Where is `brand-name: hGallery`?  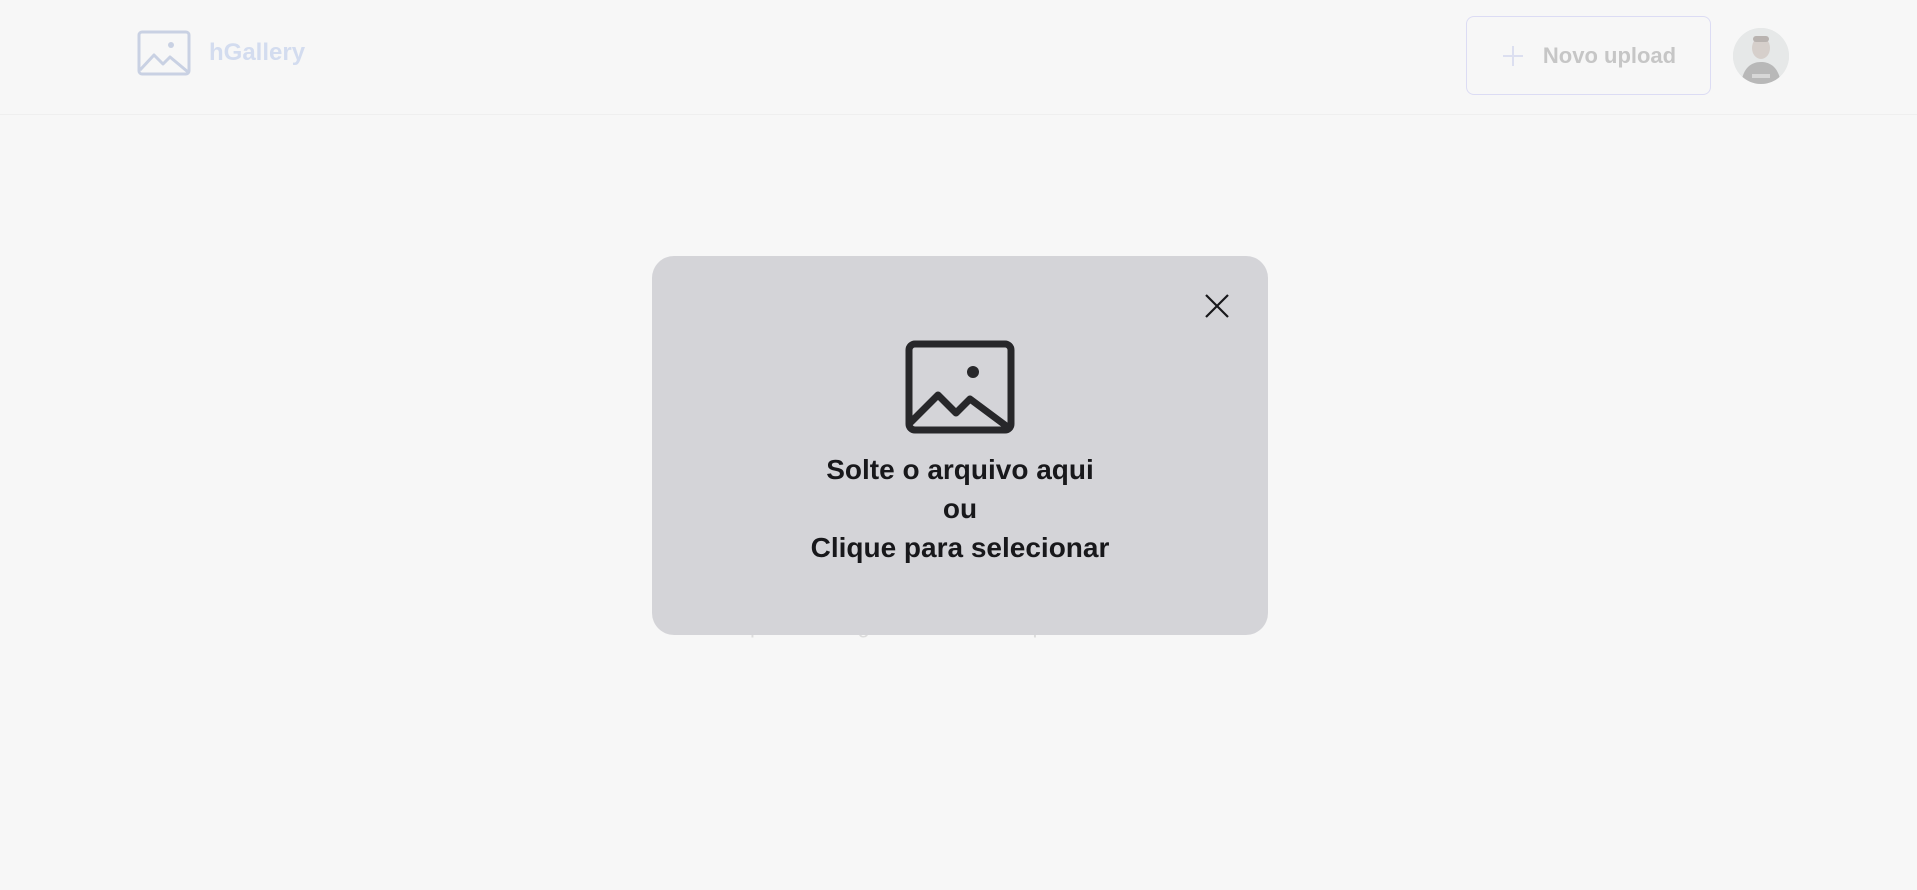
brand-name: hGallery is located at coordinates (257, 52).